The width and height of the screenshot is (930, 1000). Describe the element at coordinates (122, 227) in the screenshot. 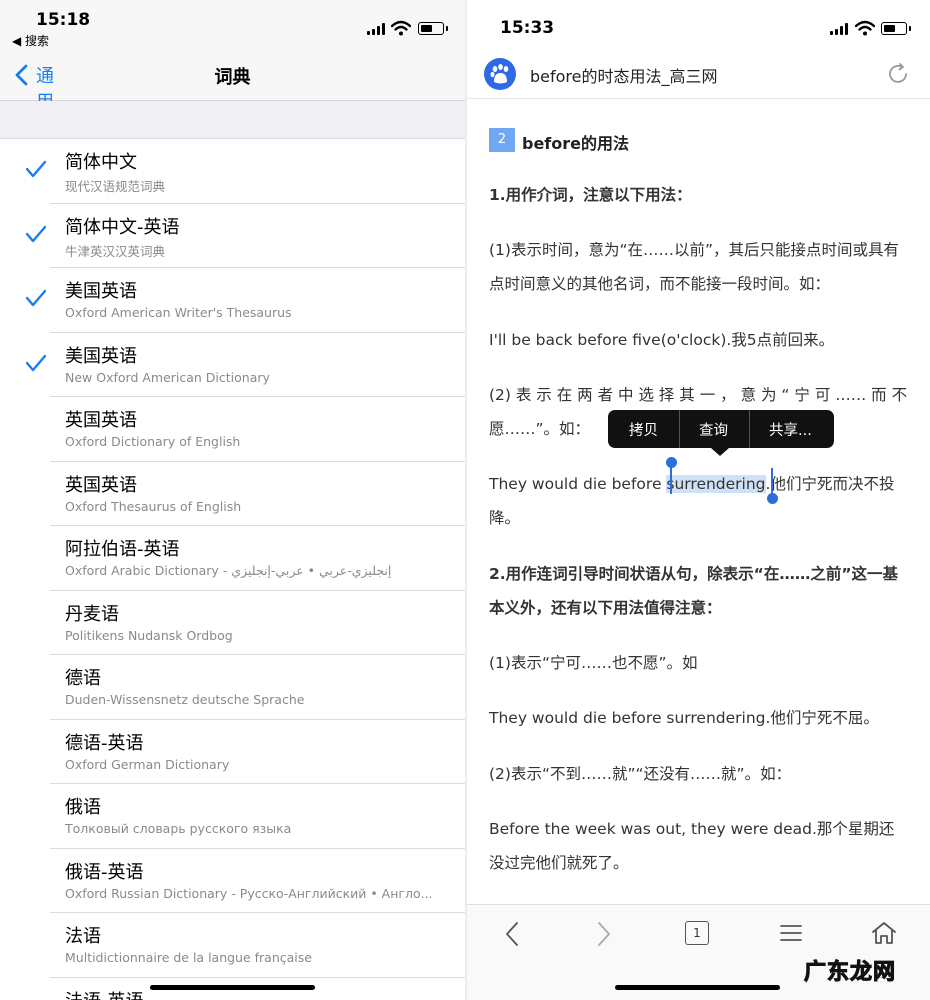

I see `dictionary-name: 简体中文-英语` at that location.